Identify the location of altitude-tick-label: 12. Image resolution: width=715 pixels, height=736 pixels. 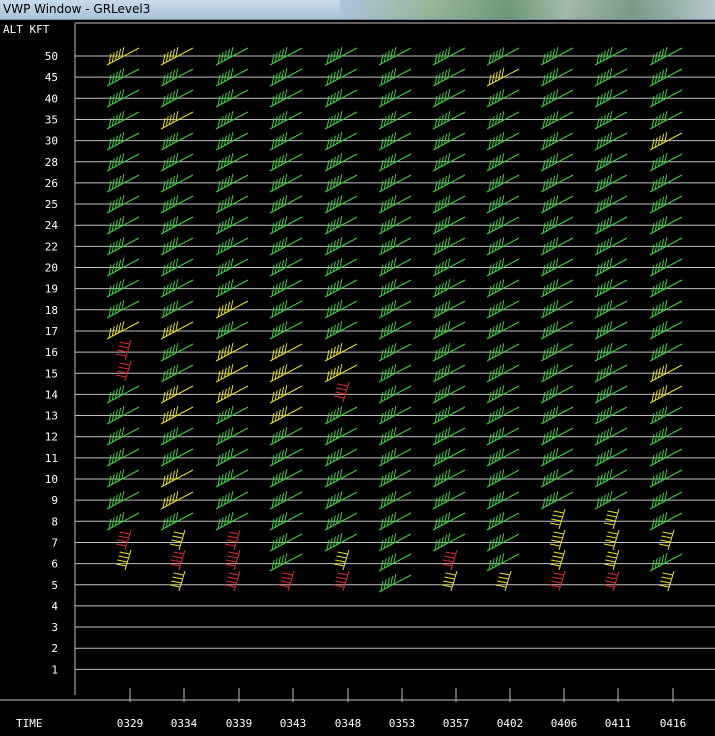
(51, 437).